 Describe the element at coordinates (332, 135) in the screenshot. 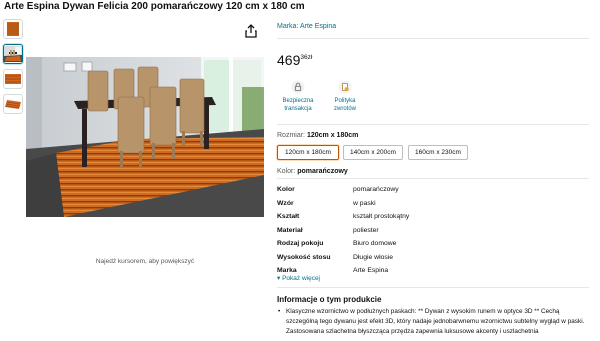

I see `size-selected-value: 120cm x 180cm` at that location.